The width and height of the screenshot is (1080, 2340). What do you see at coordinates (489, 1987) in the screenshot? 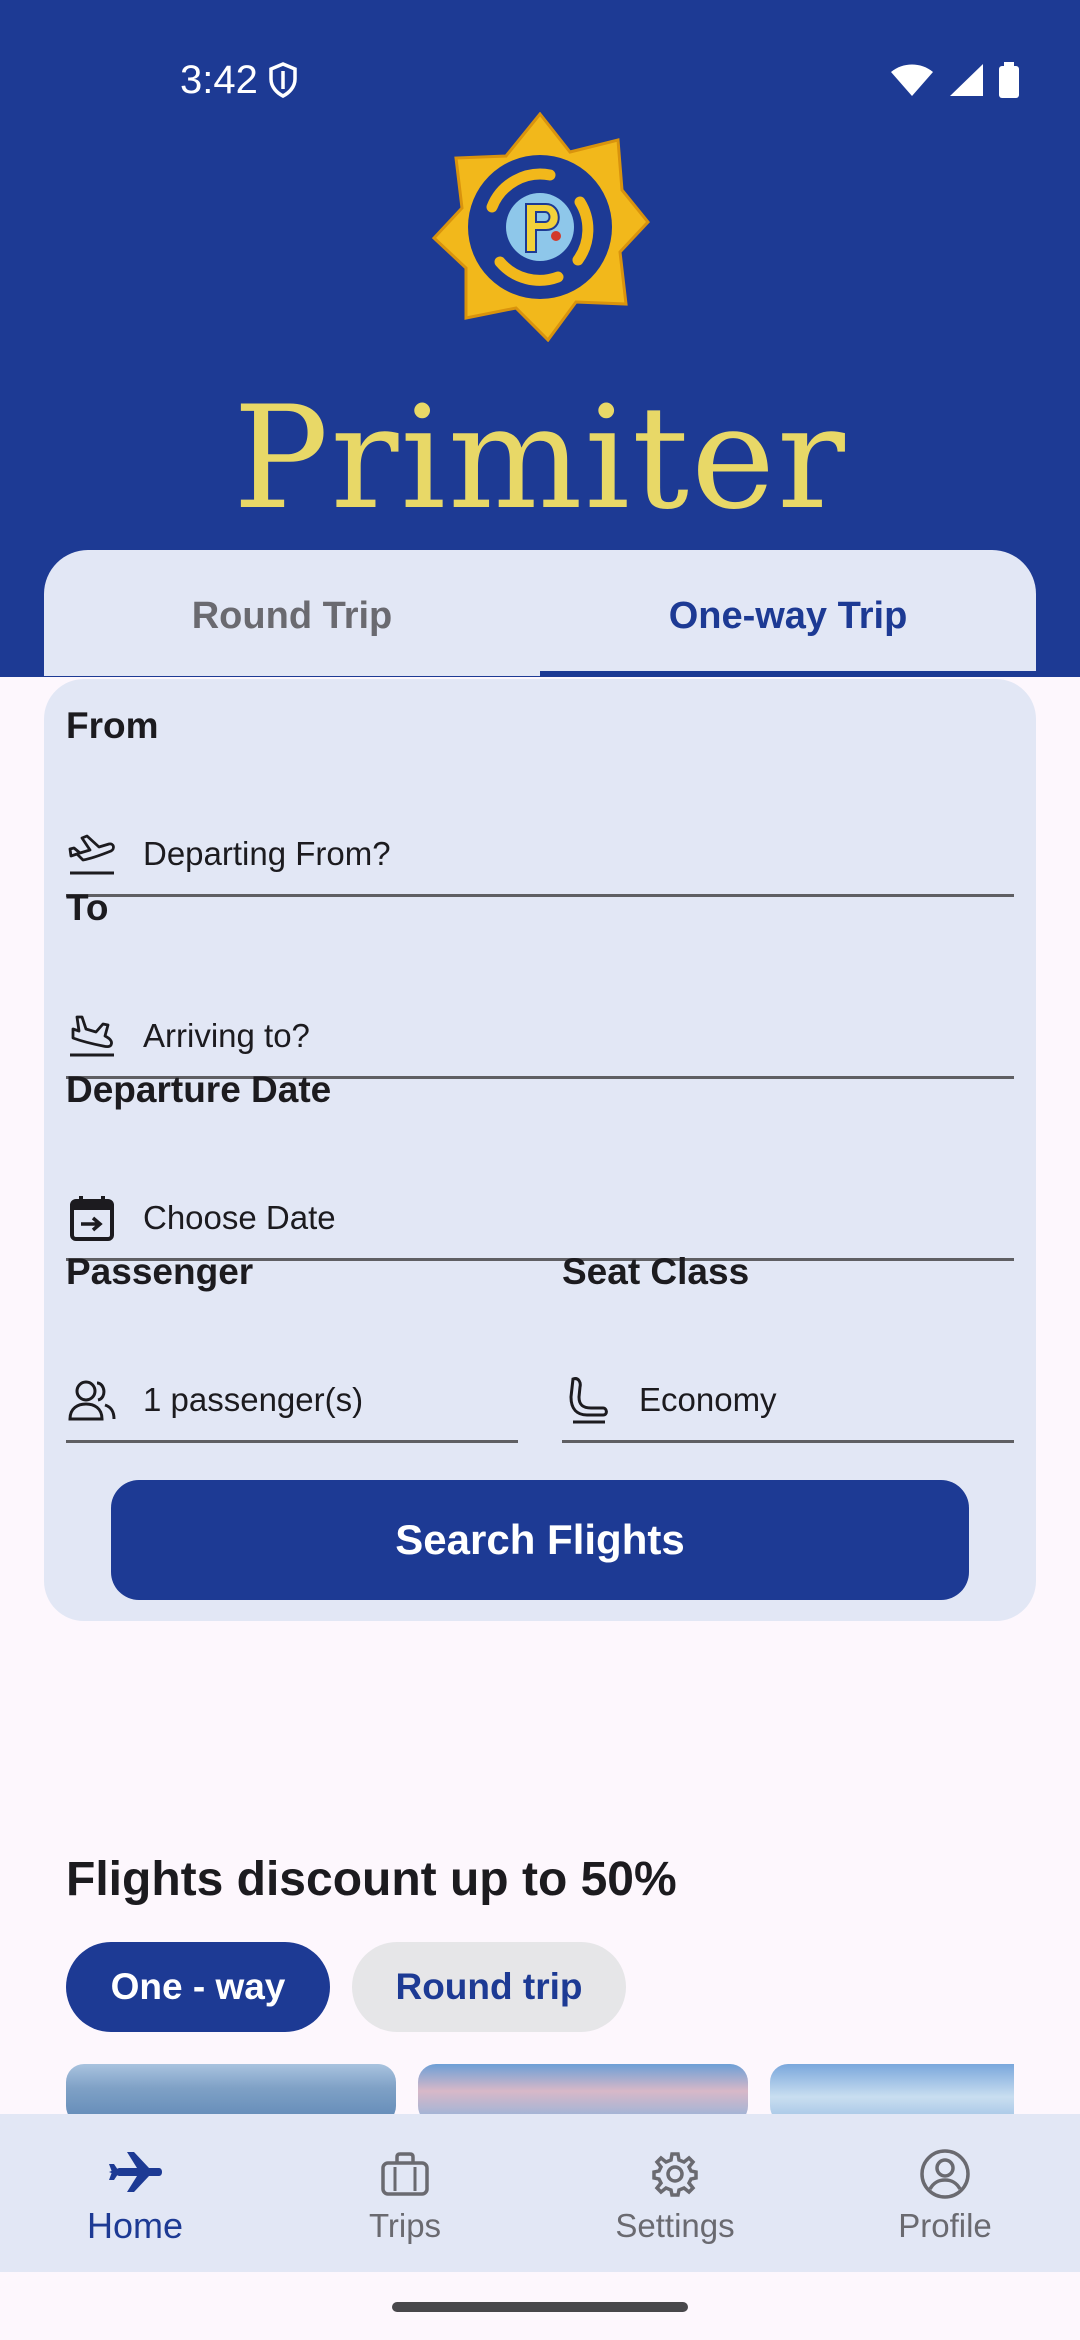
I see `chip-round-trip: Round trip` at bounding box center [489, 1987].